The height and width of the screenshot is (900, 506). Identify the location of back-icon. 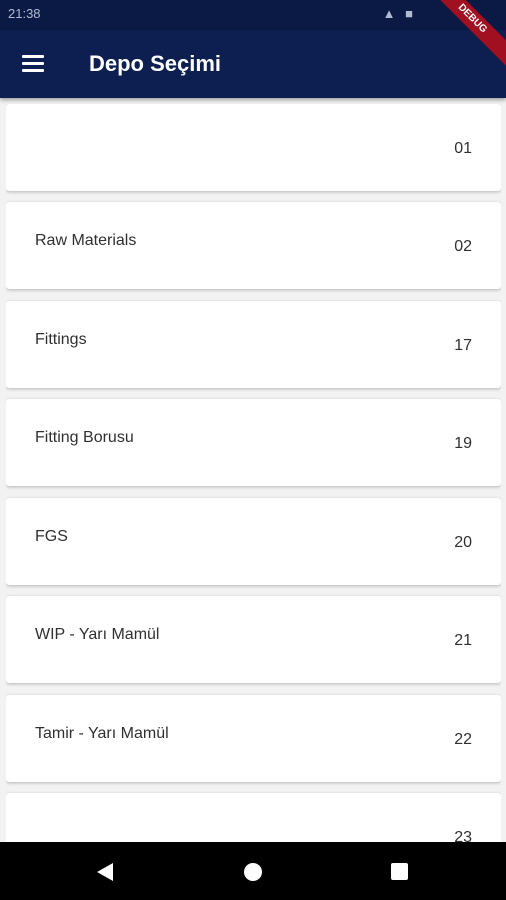
(105, 872).